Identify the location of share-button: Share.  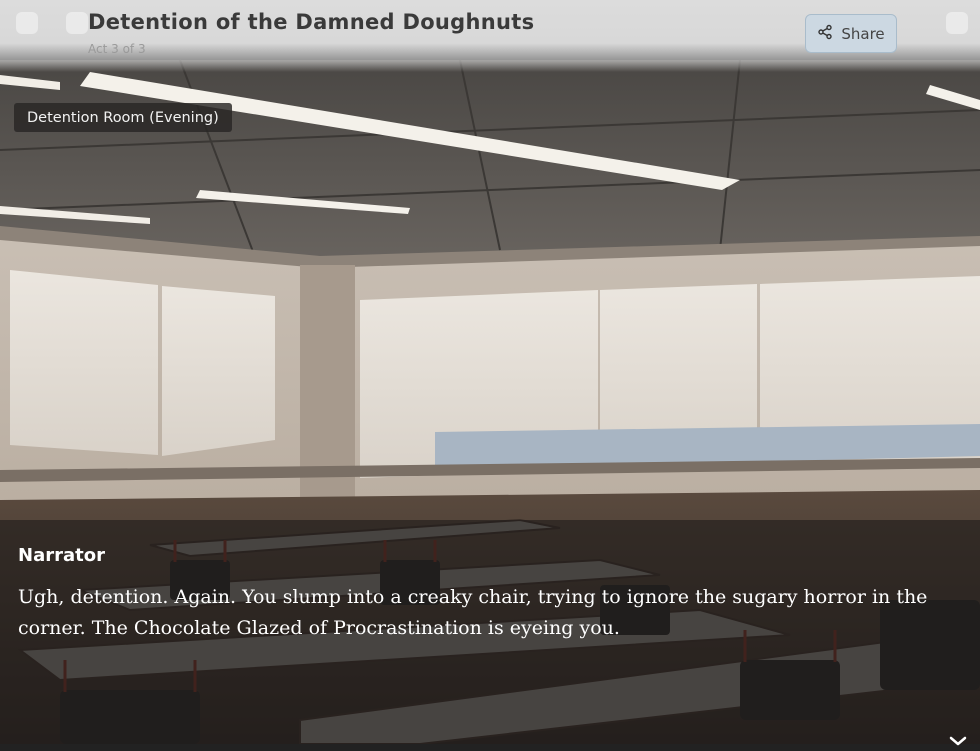
(851, 33).